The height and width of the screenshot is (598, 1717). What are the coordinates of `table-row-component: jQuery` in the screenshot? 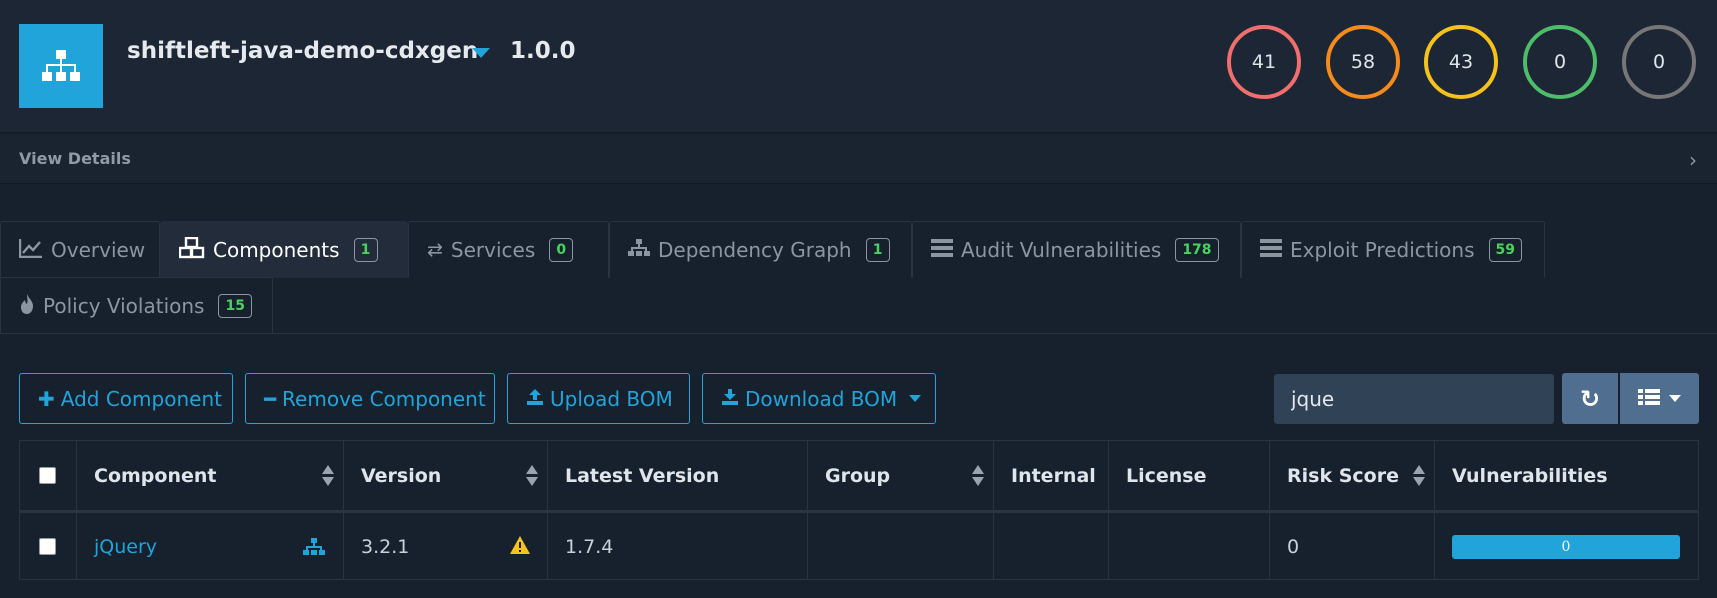 It's located at (210, 546).